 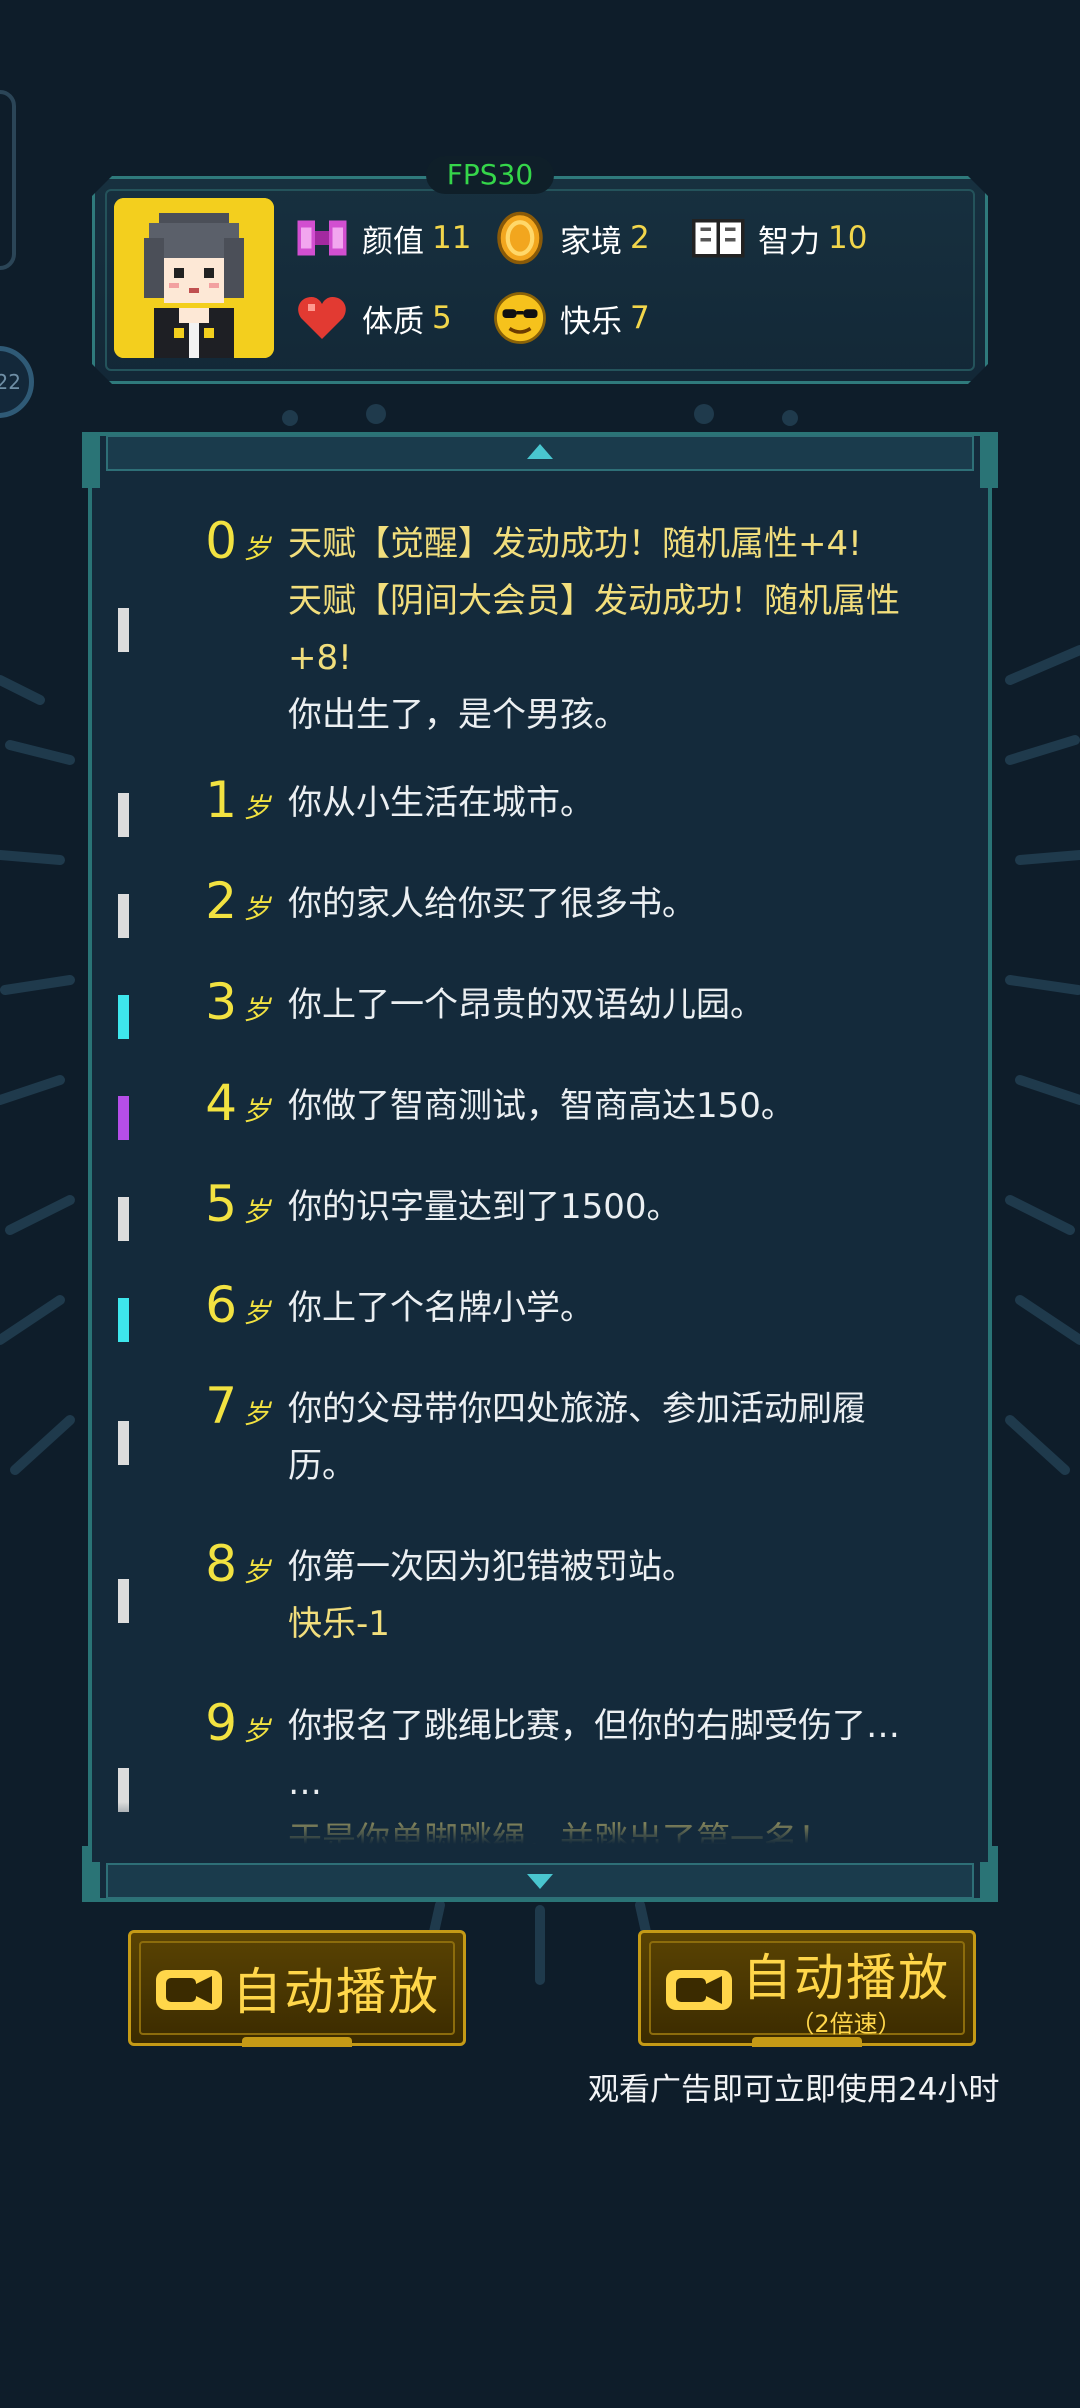 What do you see at coordinates (17, 382) in the screenshot?
I see `side-badge: 22` at bounding box center [17, 382].